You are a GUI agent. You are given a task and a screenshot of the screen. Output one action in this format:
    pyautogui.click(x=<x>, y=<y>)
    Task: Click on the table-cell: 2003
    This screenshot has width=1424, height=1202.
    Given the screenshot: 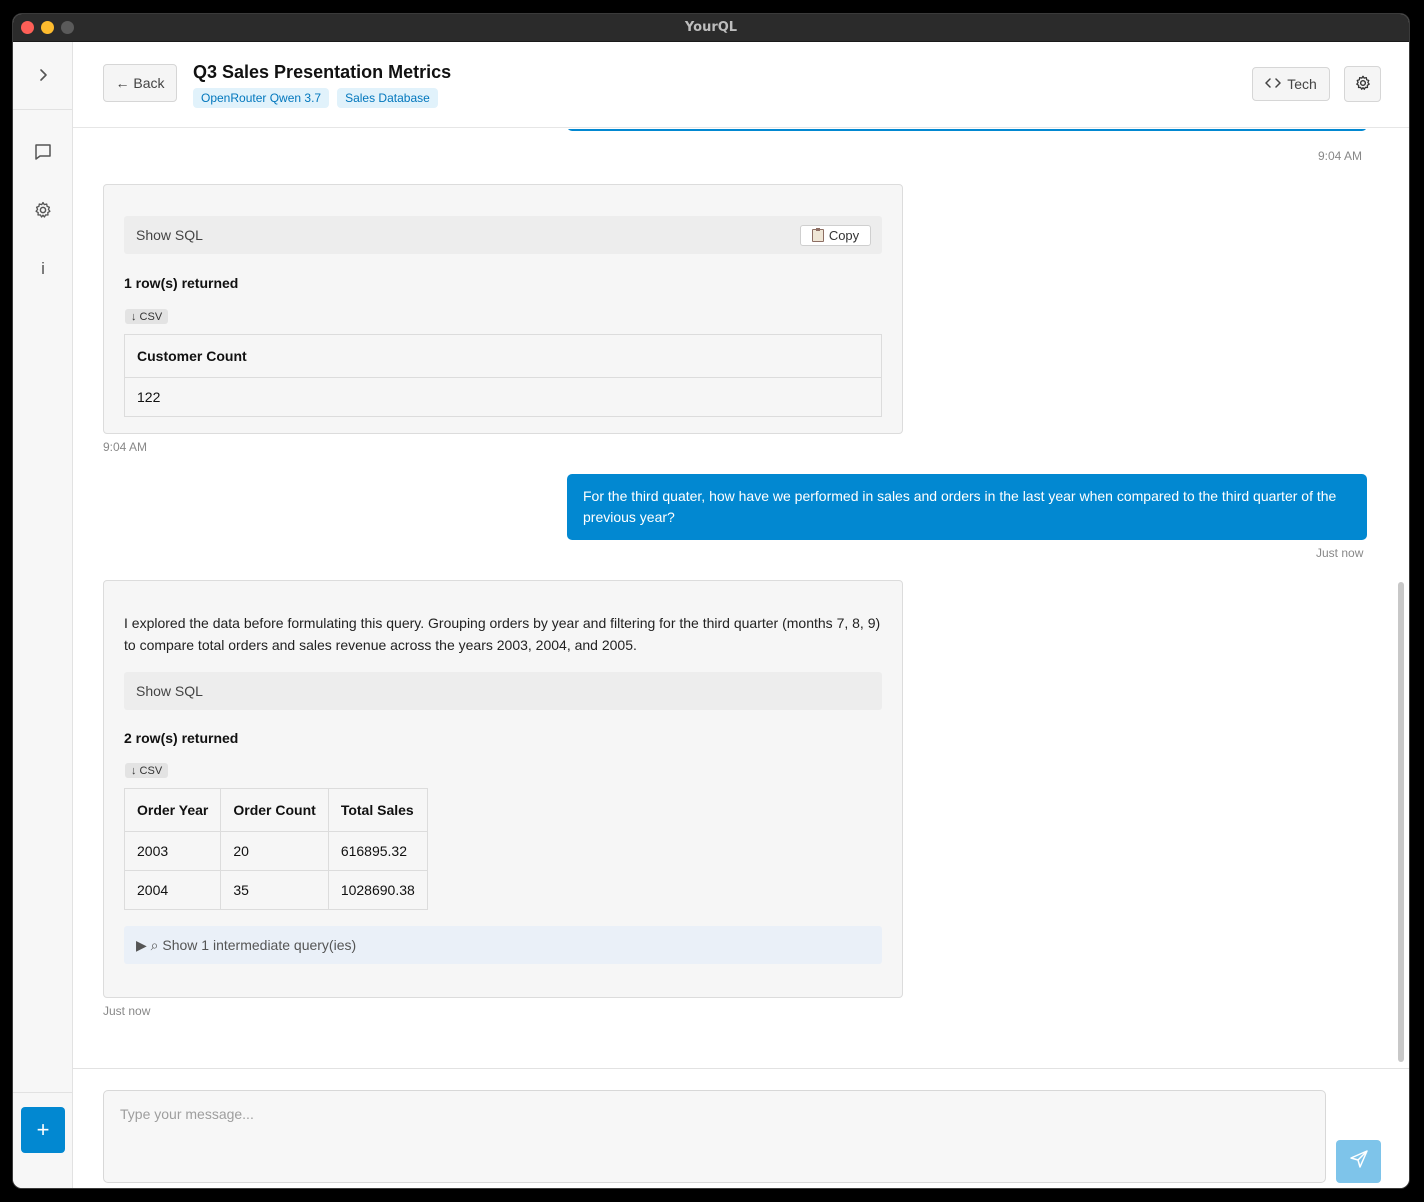 What is the action you would take?
    pyautogui.click(x=172, y=851)
    